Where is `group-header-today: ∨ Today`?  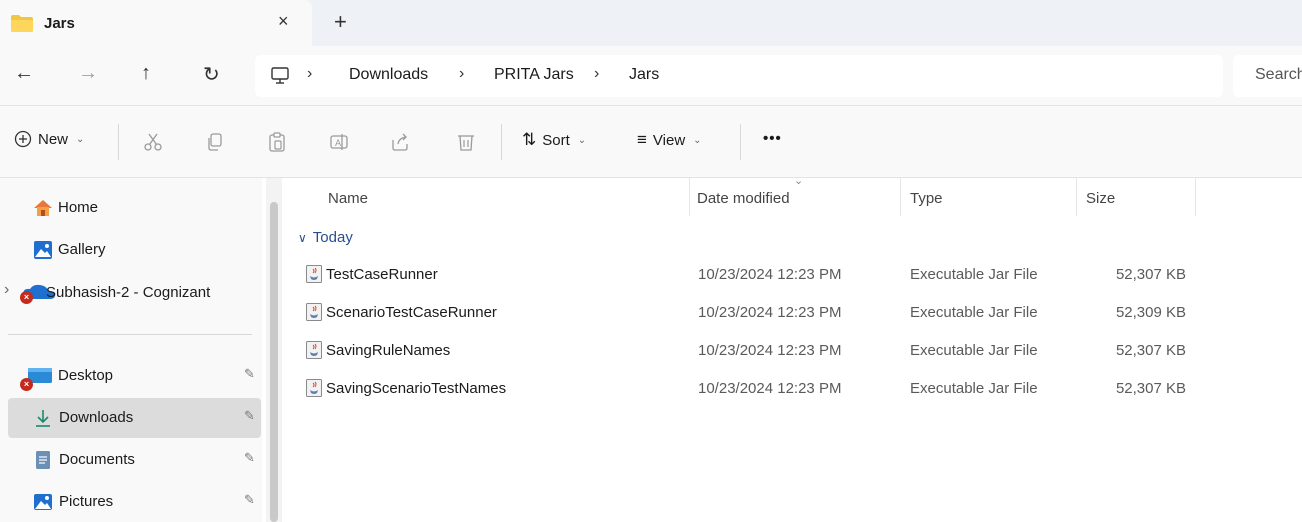 group-header-today: ∨ Today is located at coordinates (325, 237).